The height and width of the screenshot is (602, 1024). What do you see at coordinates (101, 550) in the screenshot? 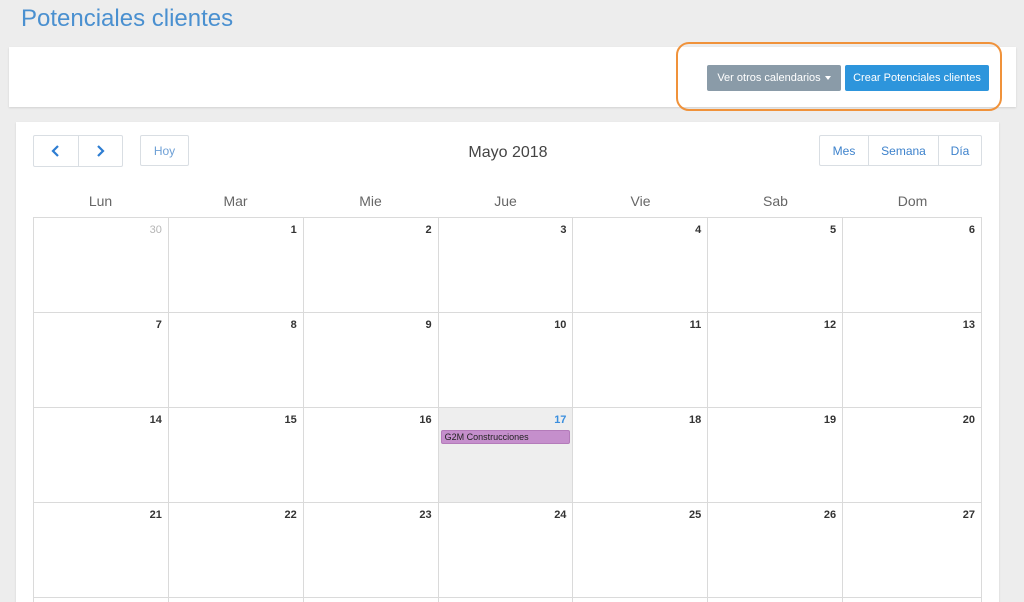
I see `calendar-day: 21` at bounding box center [101, 550].